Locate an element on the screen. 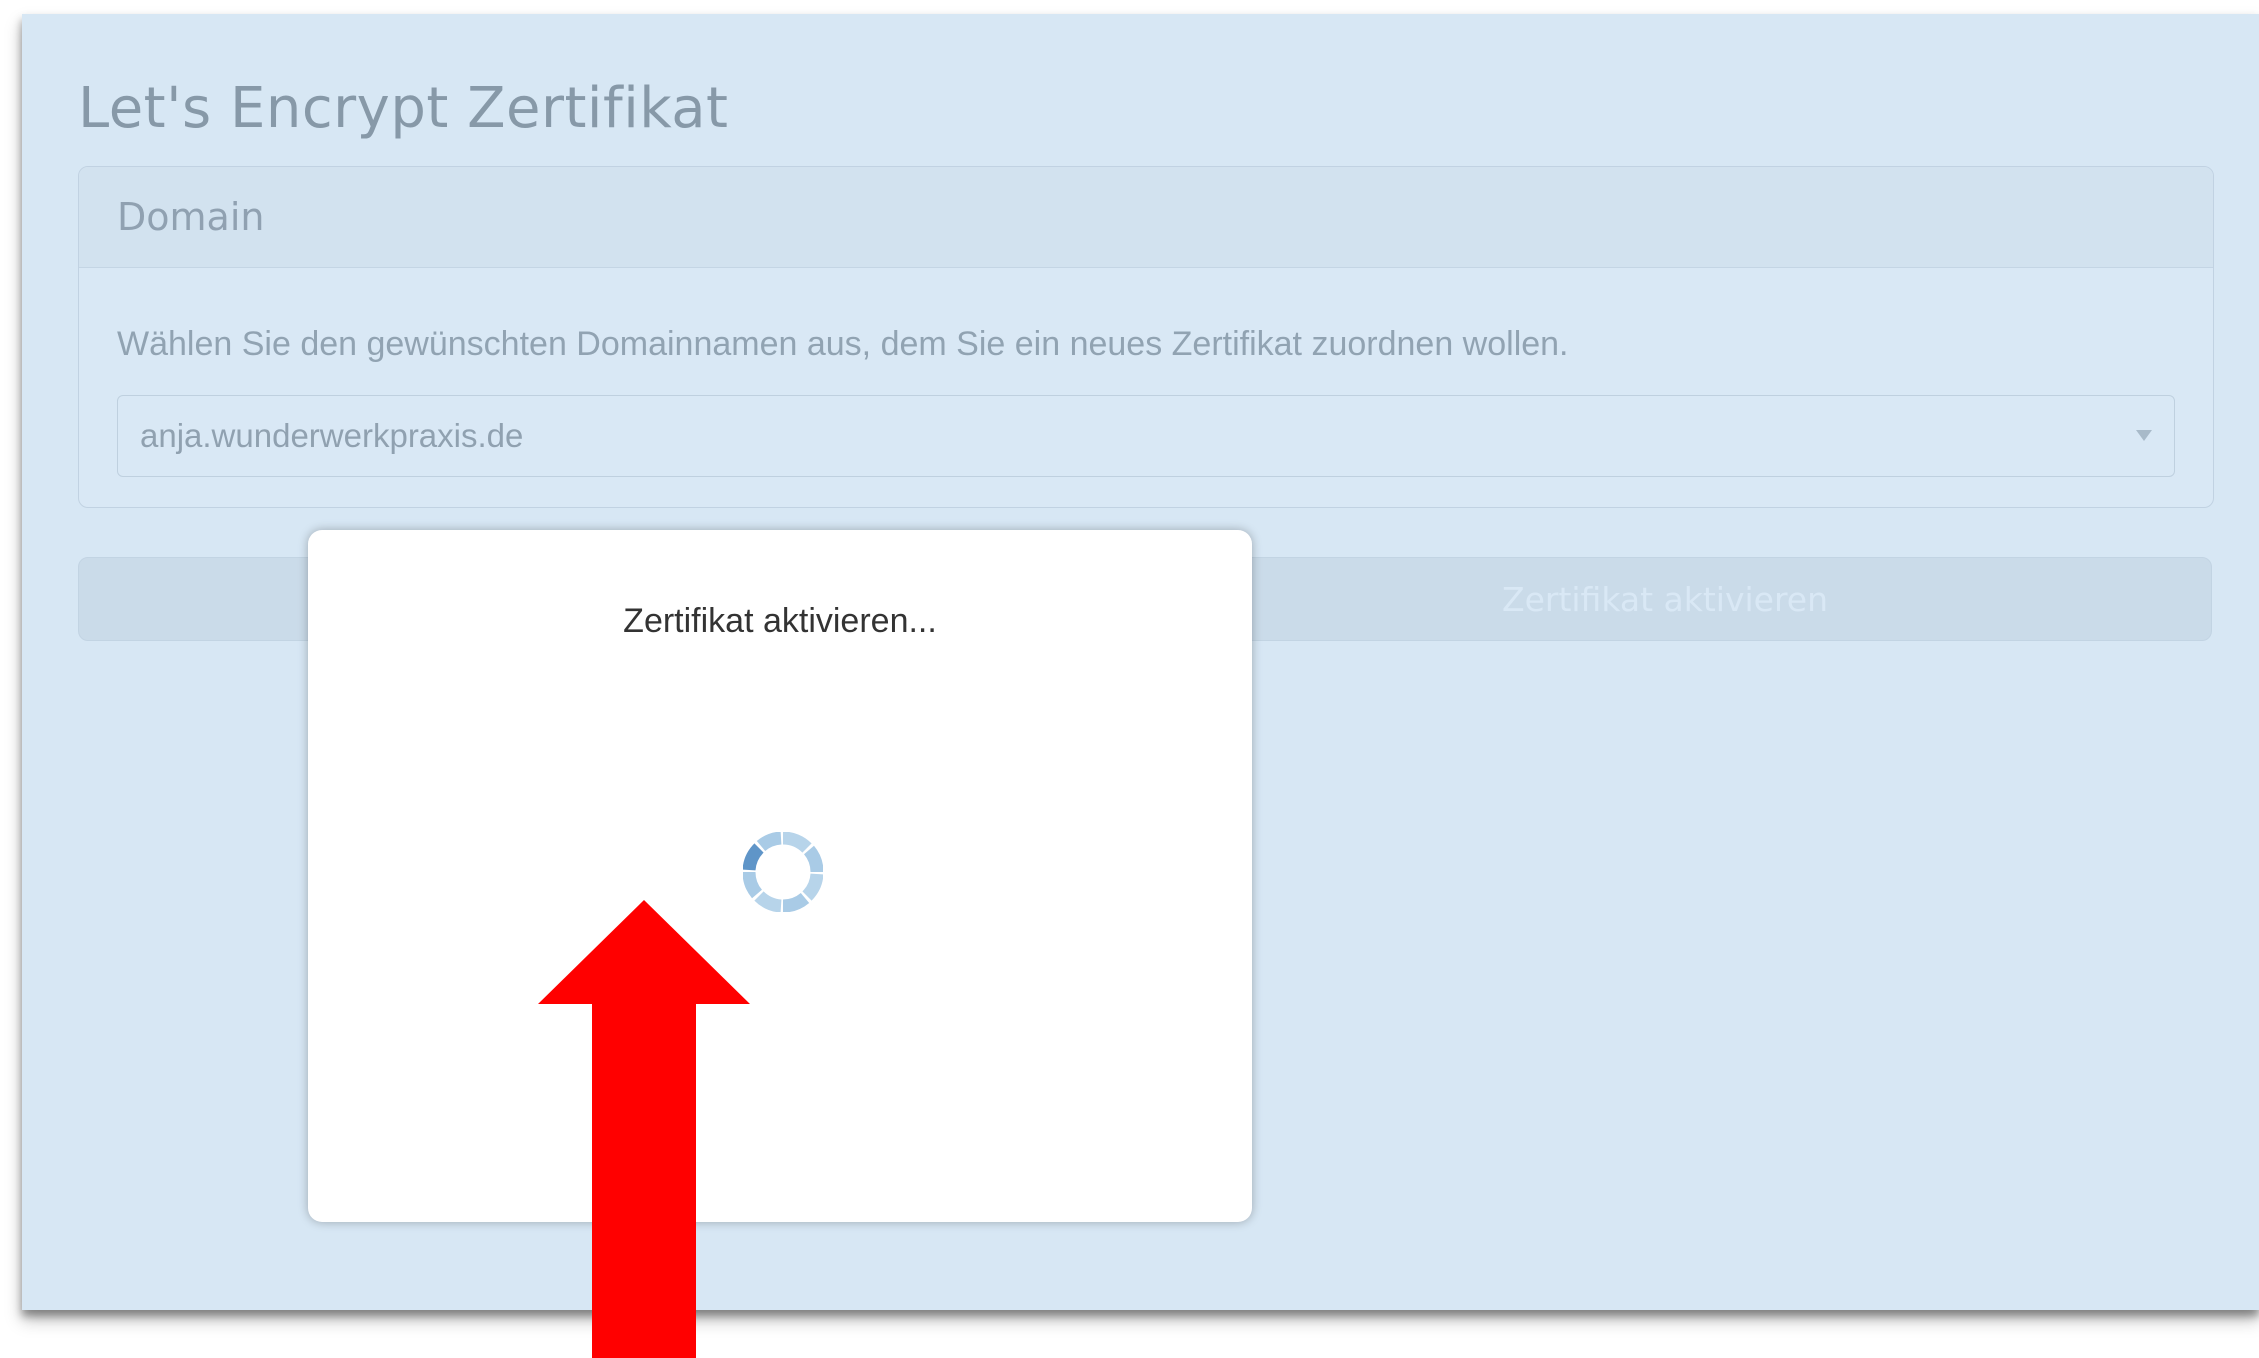  loading-spinner-icon is located at coordinates (783, 872).